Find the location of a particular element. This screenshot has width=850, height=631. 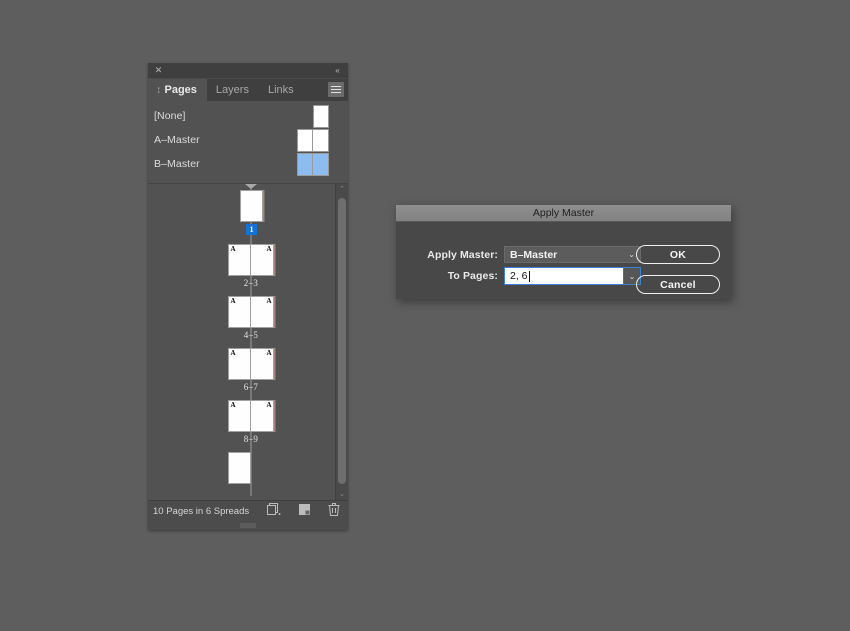

cancel-button: Cancel is located at coordinates (678, 284).